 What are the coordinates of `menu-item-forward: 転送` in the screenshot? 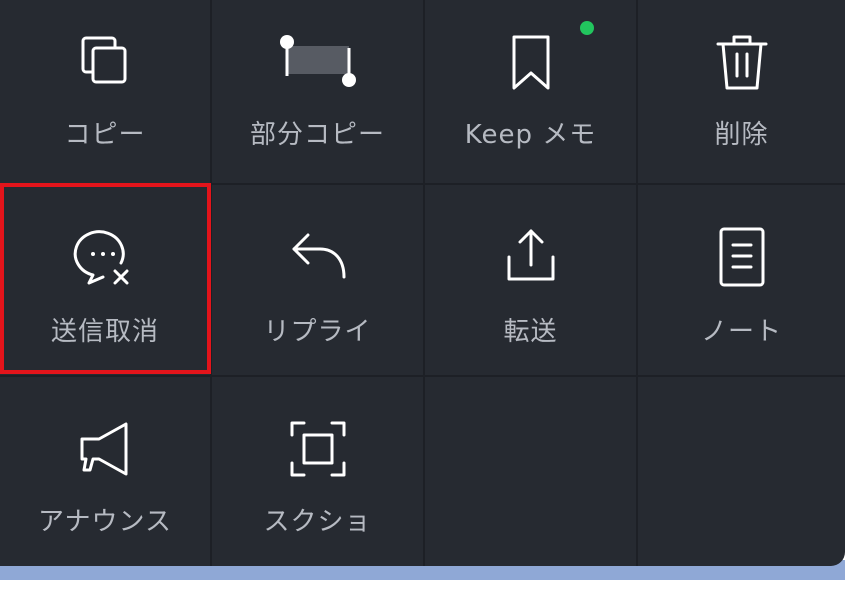 It's located at (531, 281).